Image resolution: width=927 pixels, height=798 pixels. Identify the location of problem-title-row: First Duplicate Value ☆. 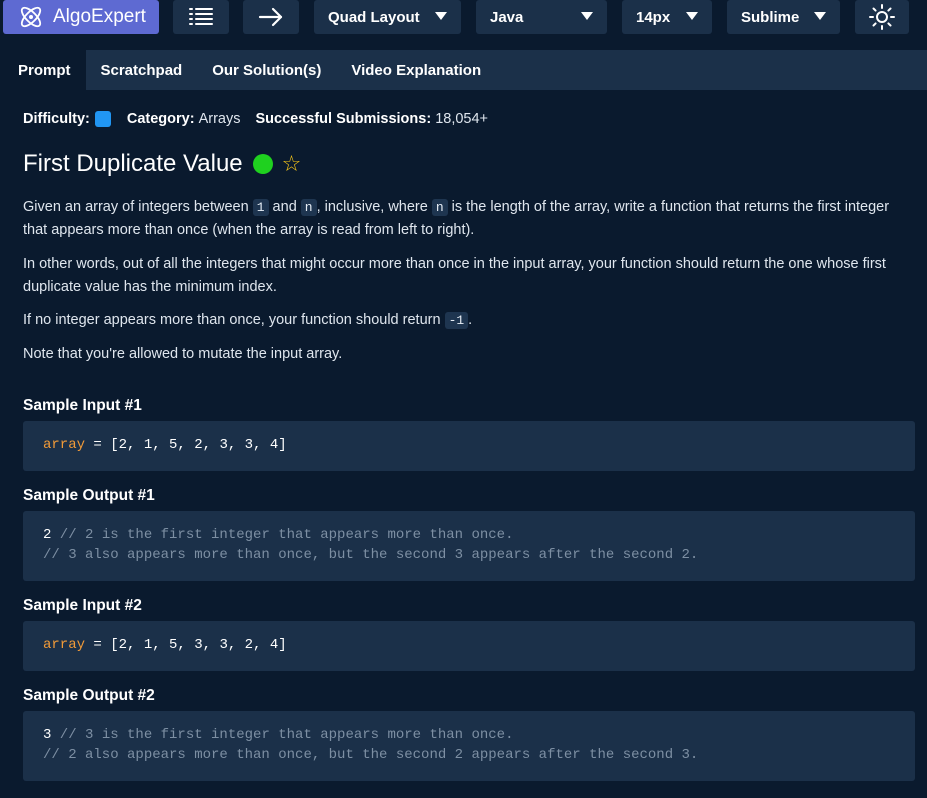
(162, 164).